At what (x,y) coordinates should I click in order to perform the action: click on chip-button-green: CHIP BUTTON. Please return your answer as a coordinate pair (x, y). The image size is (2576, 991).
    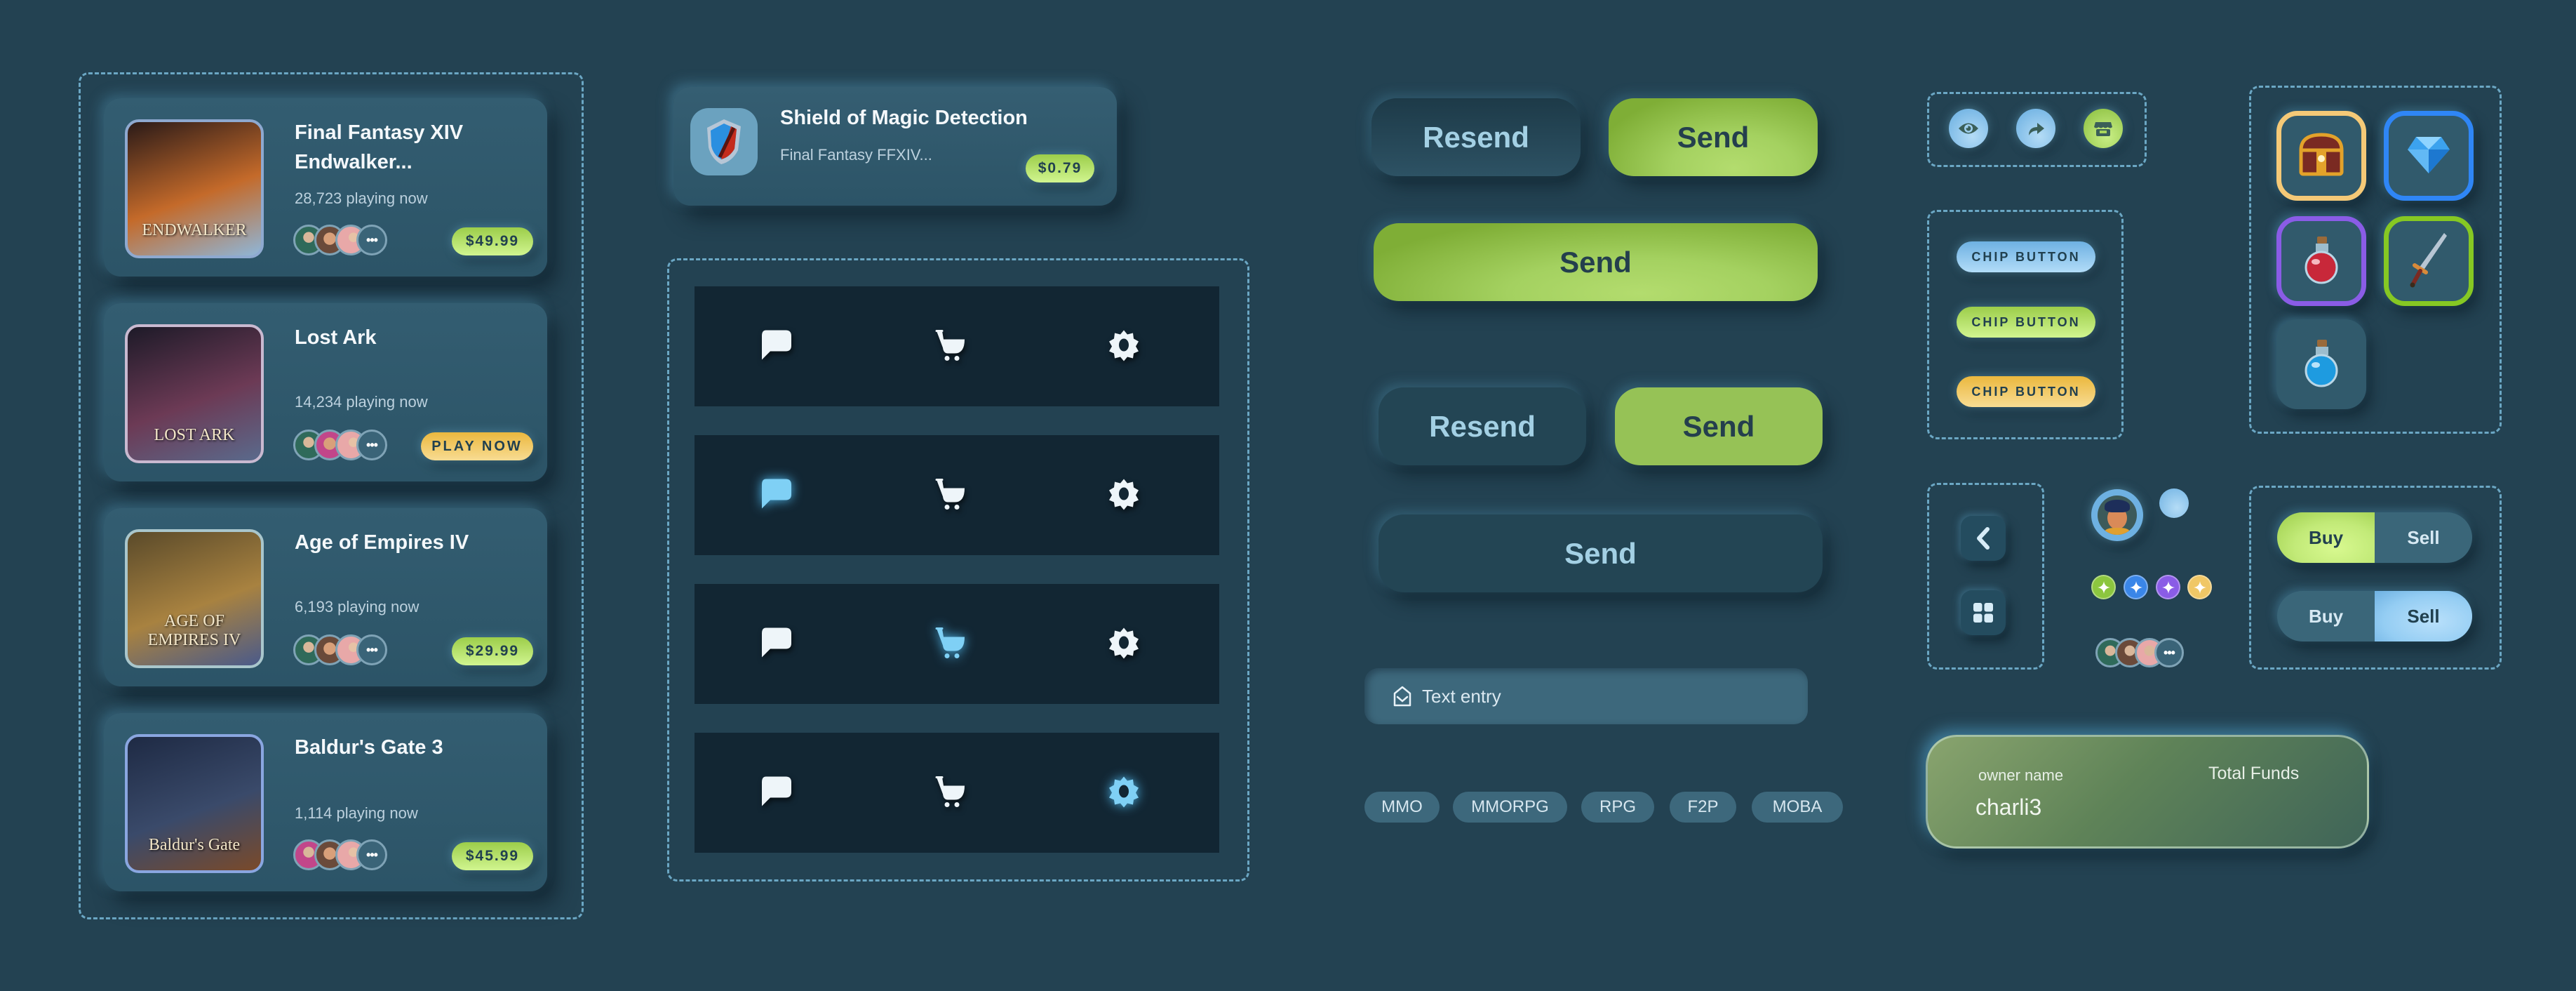
    Looking at the image, I should click on (2026, 322).